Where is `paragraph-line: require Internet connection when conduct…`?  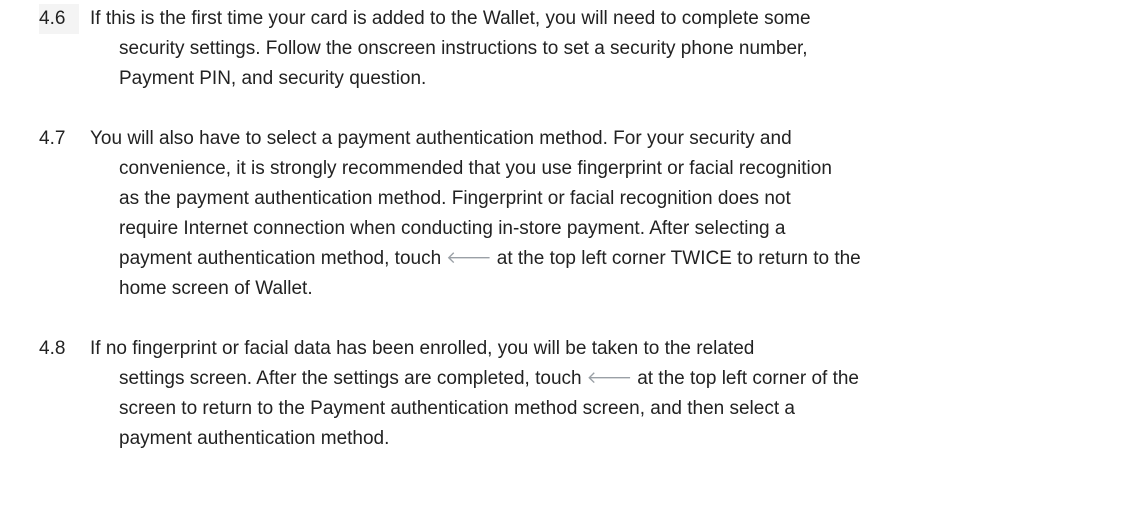
paragraph-line: require Internet connection when conduct… is located at coordinates (452, 228).